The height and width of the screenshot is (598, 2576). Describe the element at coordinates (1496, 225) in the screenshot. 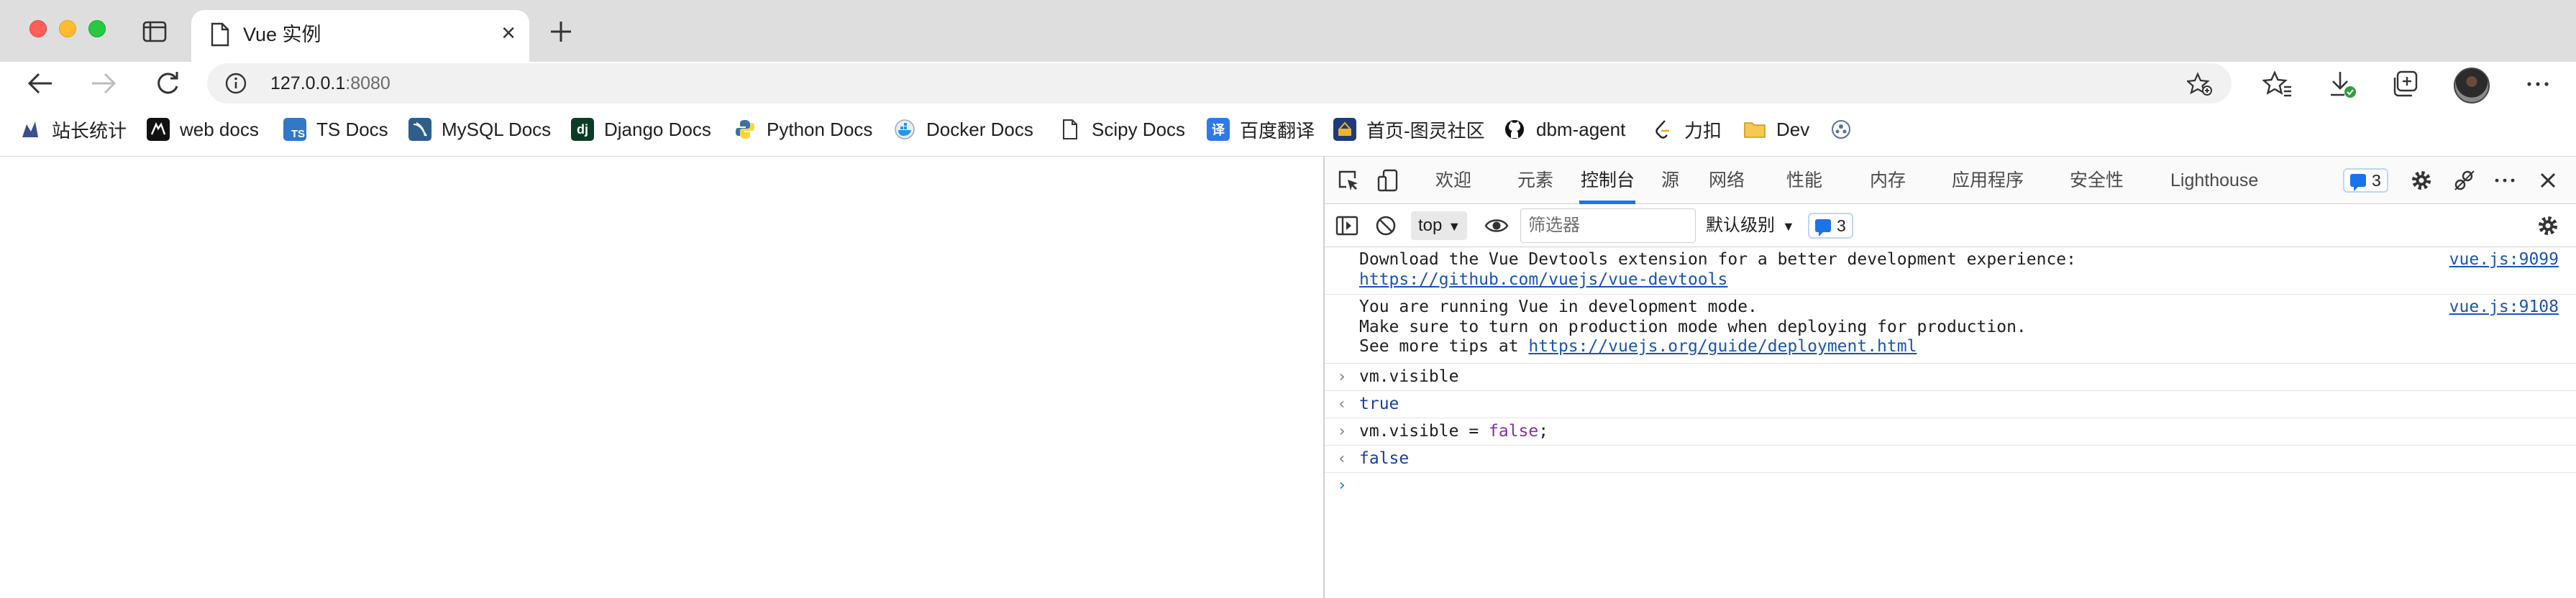

I see `live-expression-eye-icon` at that location.